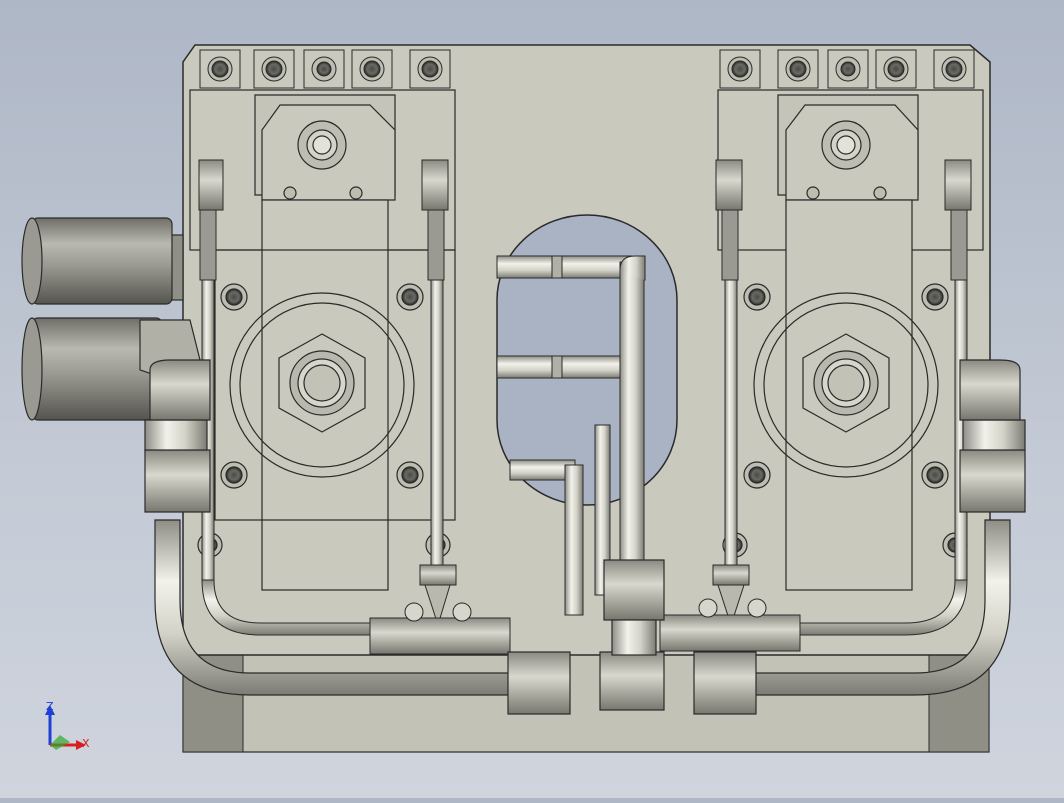  Describe the element at coordinates (586, 702) in the screenshot. I see `base-block` at that location.